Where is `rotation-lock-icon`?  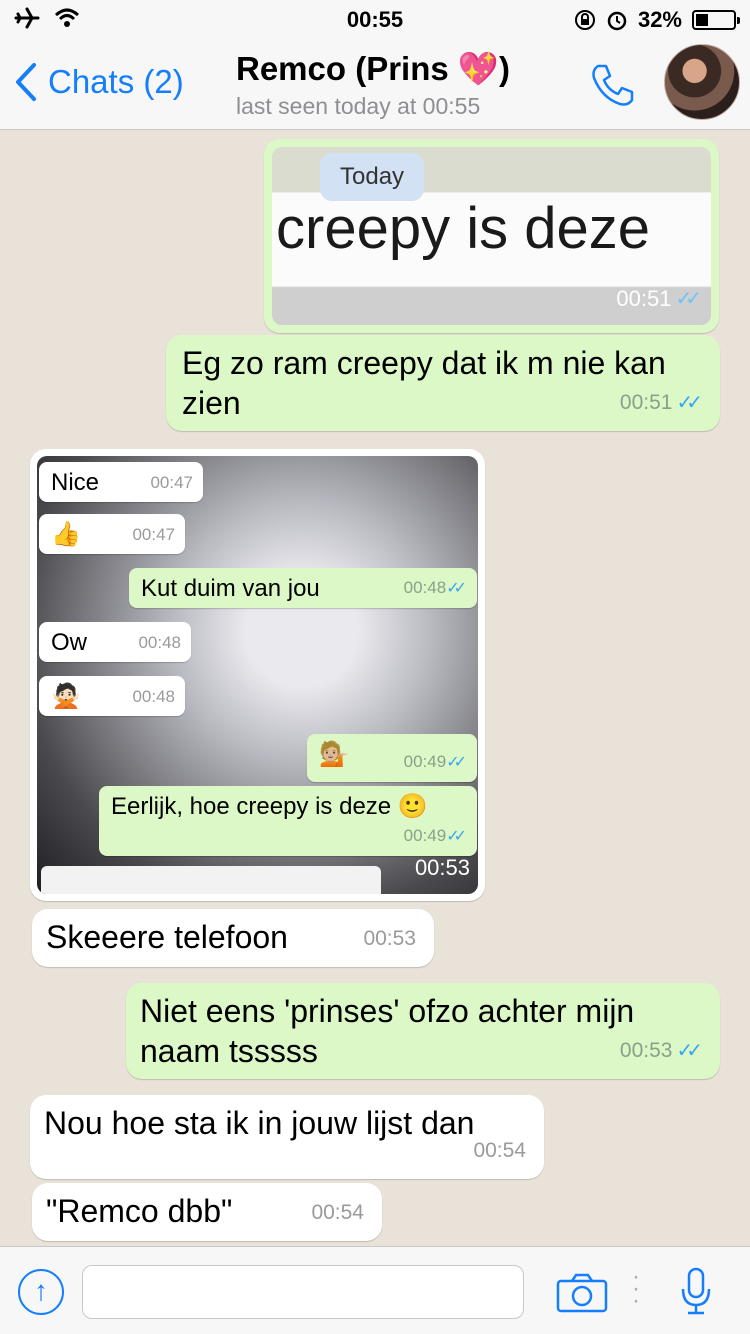 rotation-lock-icon is located at coordinates (584, 20).